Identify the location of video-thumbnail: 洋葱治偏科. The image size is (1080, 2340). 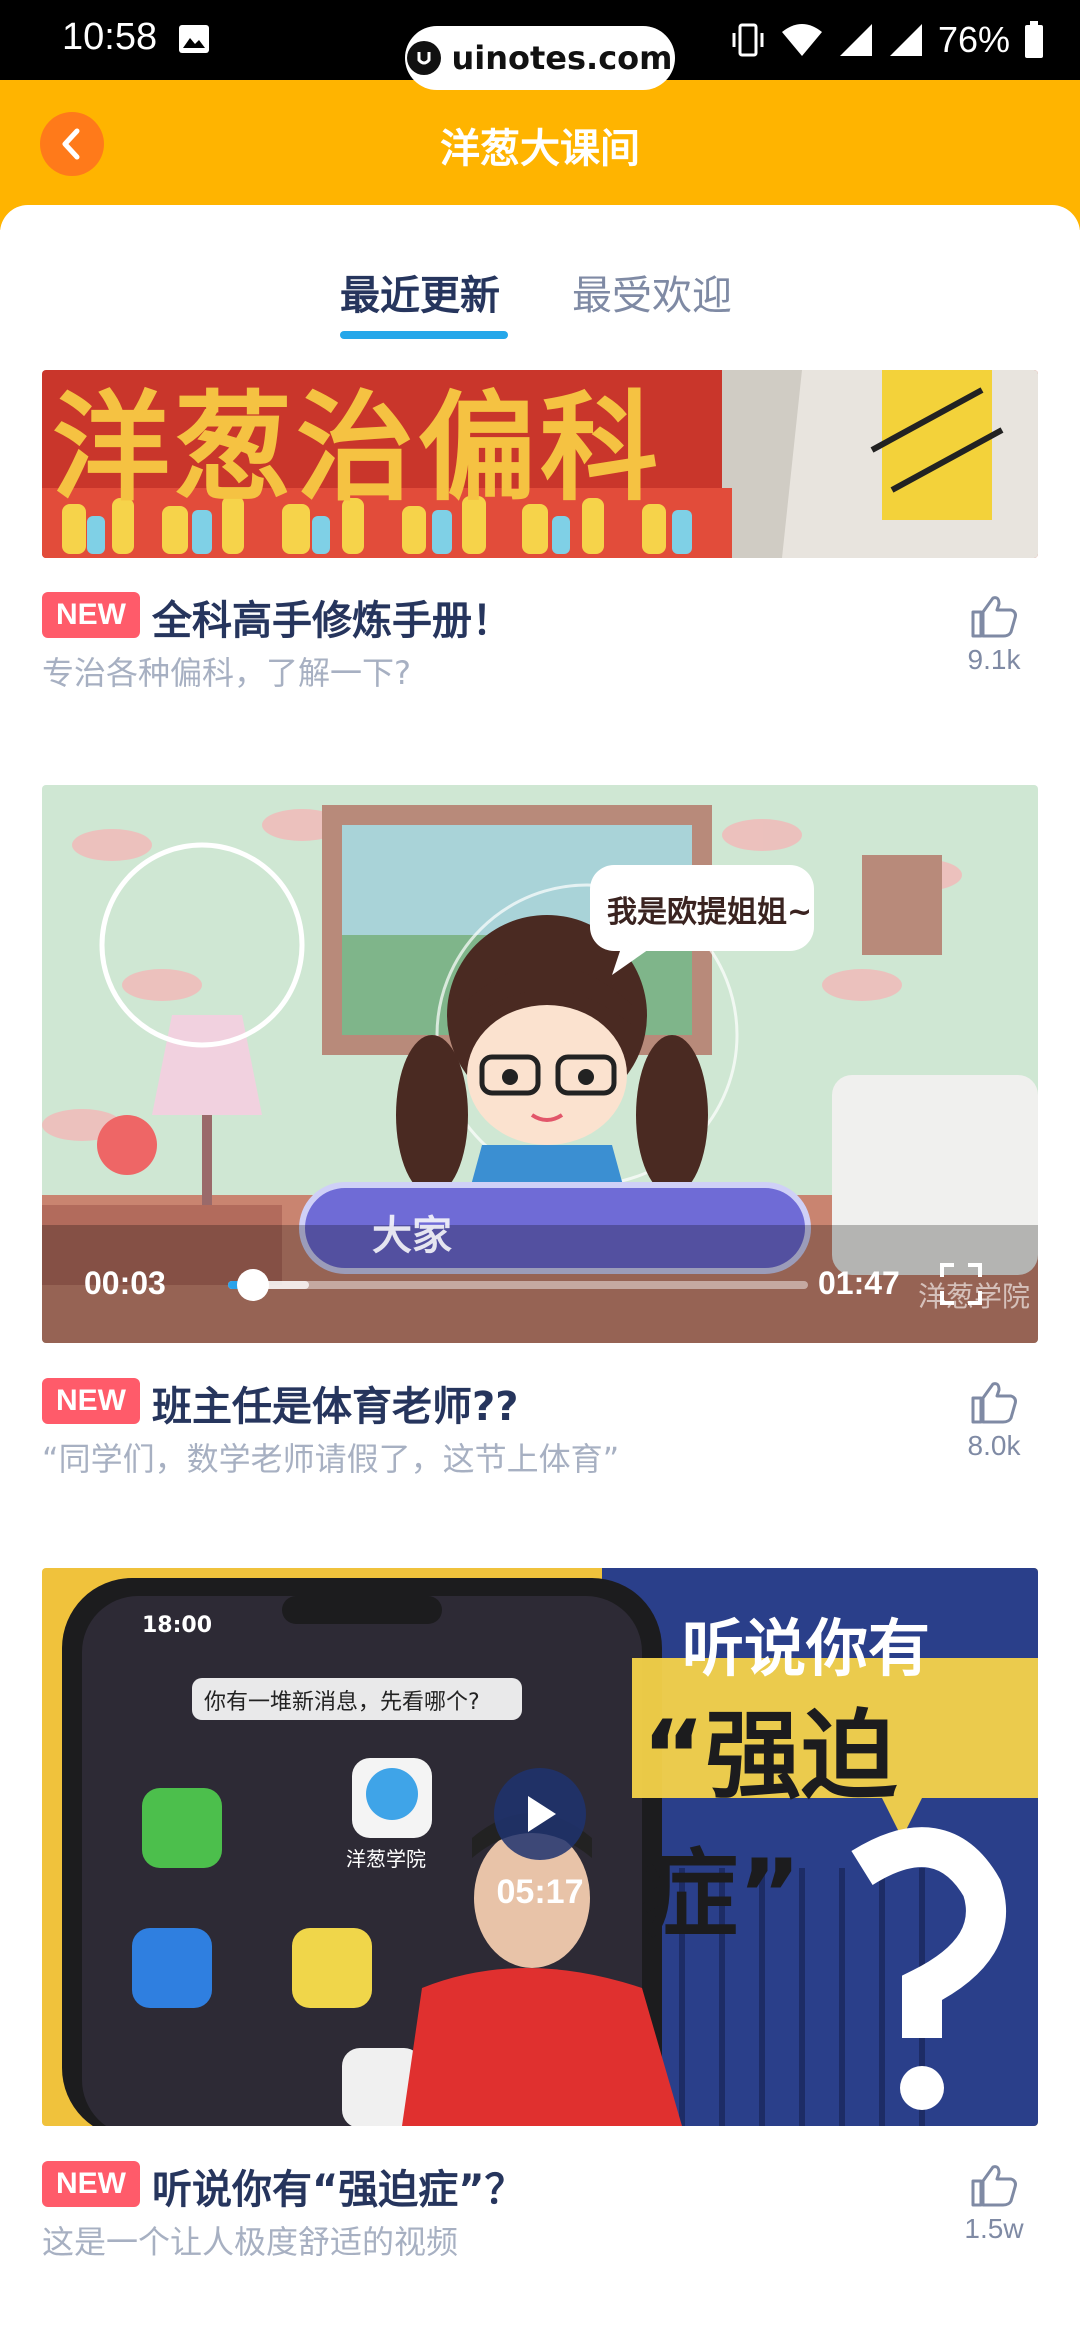
(540, 464).